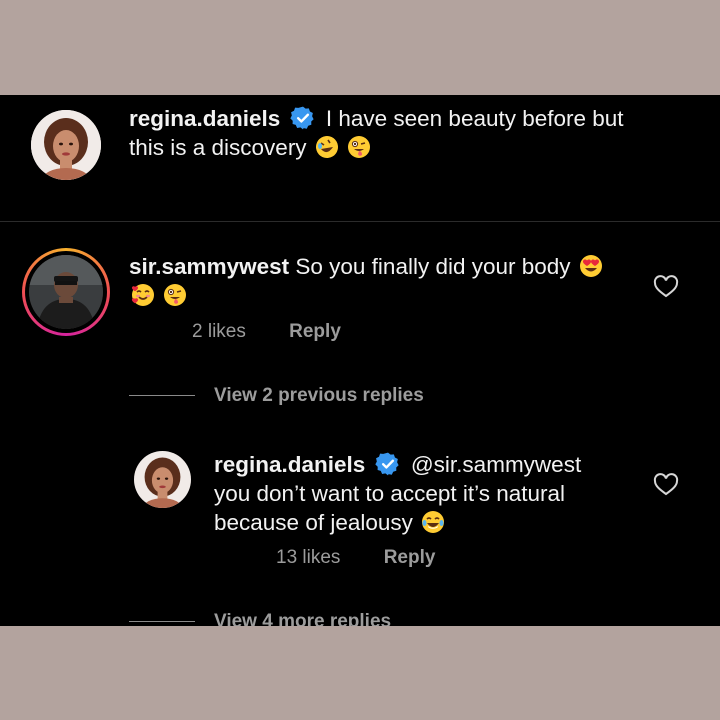 The image size is (720, 720). I want to click on tears-of-joy-emoji-icon, so click(433, 522).